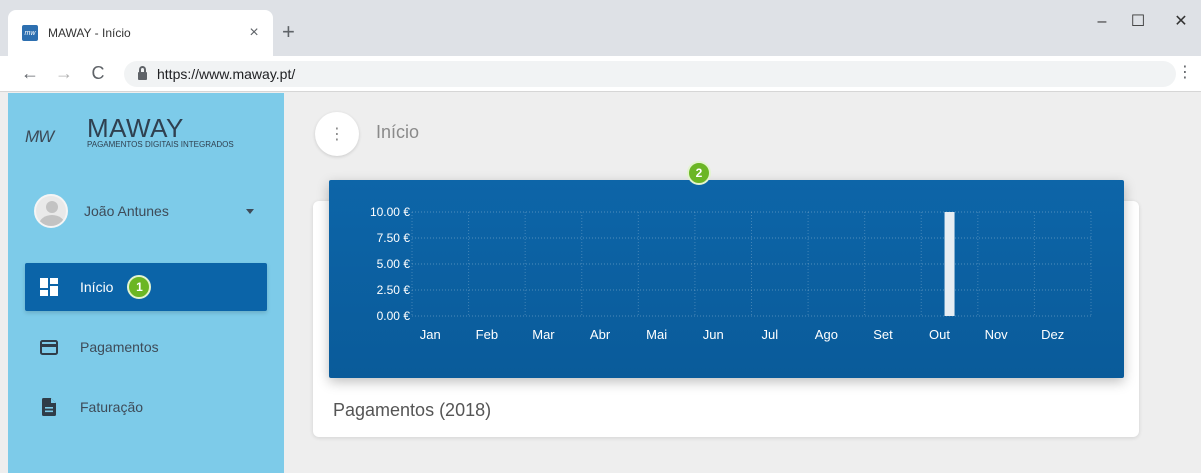  I want to click on url-input: https://www.maway.pt/, so click(650, 74).